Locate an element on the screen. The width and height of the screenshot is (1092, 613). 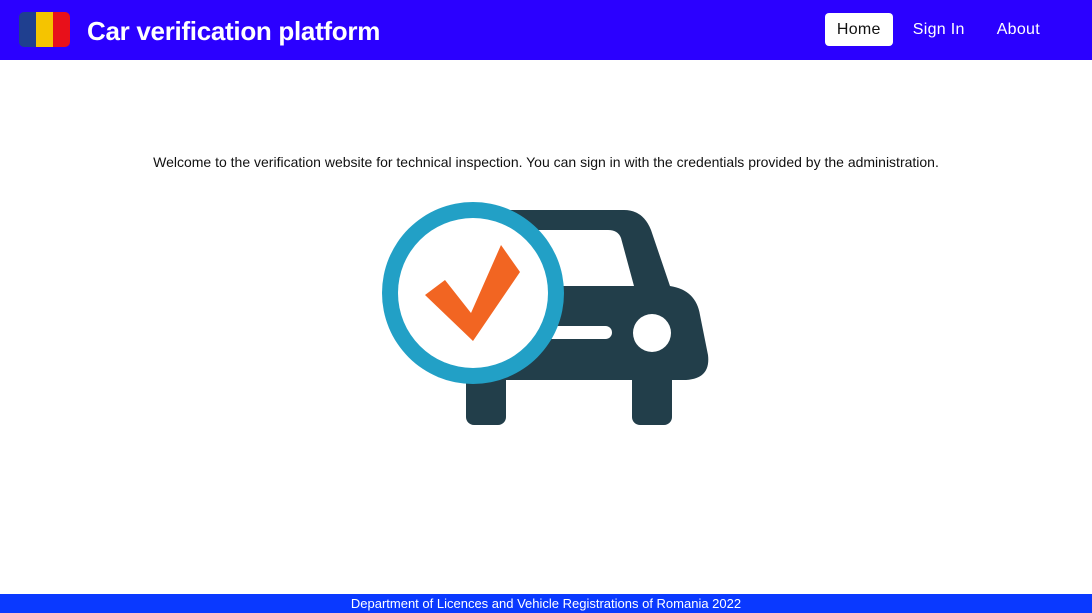
romania-flag-logo is located at coordinates (44, 29).